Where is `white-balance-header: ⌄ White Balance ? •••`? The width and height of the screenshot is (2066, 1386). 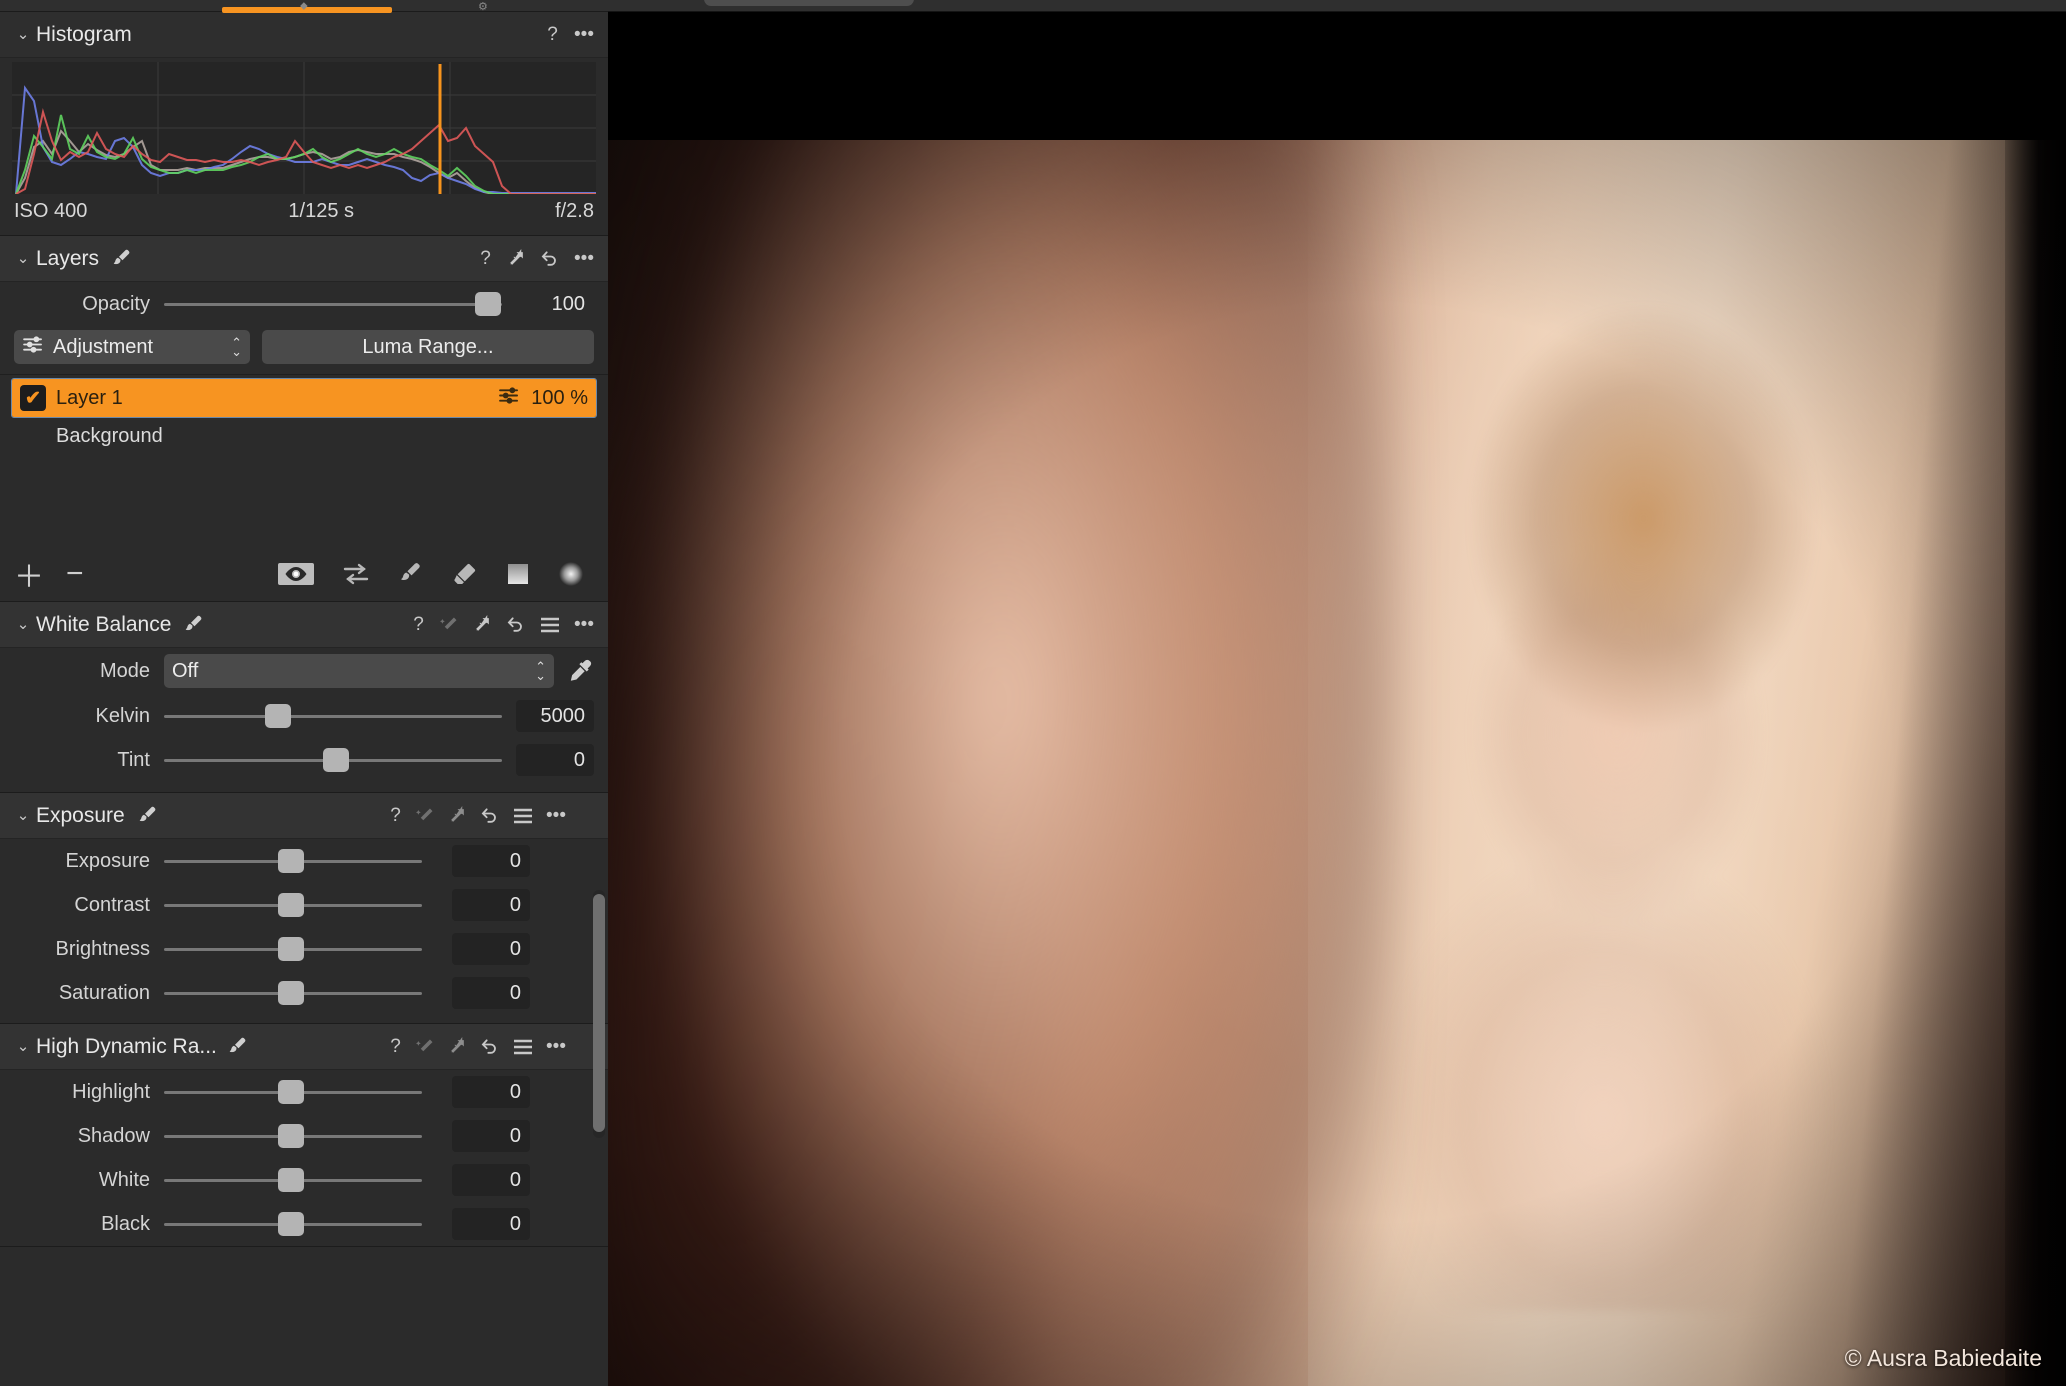 white-balance-header: ⌄ White Balance ? ••• is located at coordinates (304, 625).